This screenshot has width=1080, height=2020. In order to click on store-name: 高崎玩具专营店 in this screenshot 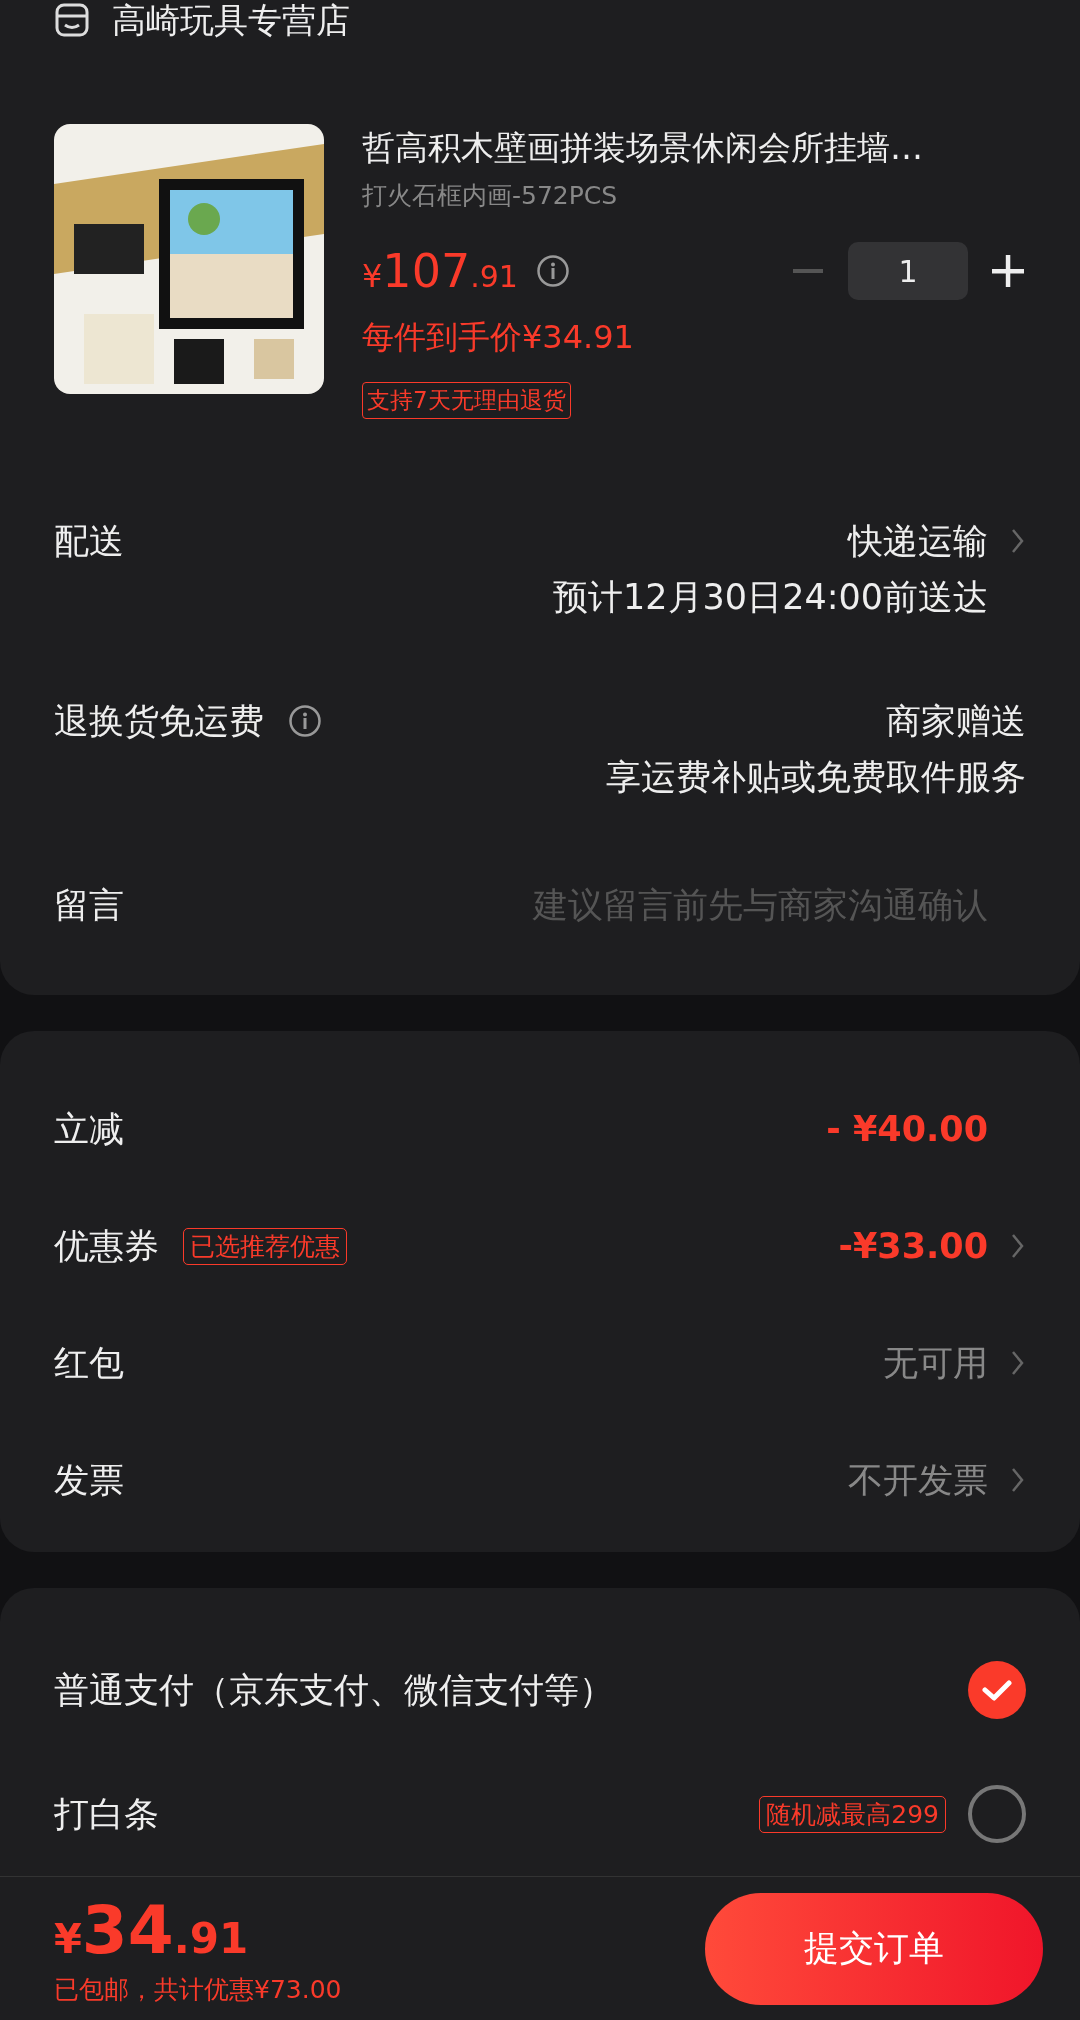, I will do `click(231, 20)`.